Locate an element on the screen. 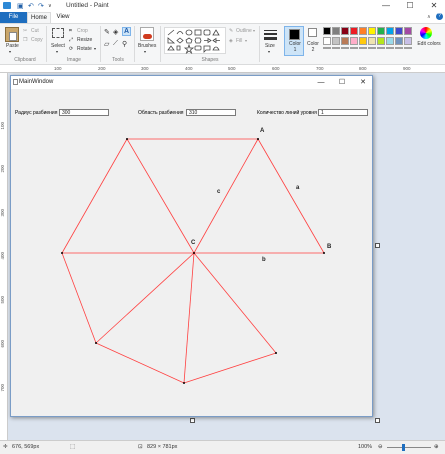 The height and width of the screenshot is (454, 445). eraser-icon: ▱ is located at coordinates (106, 44).